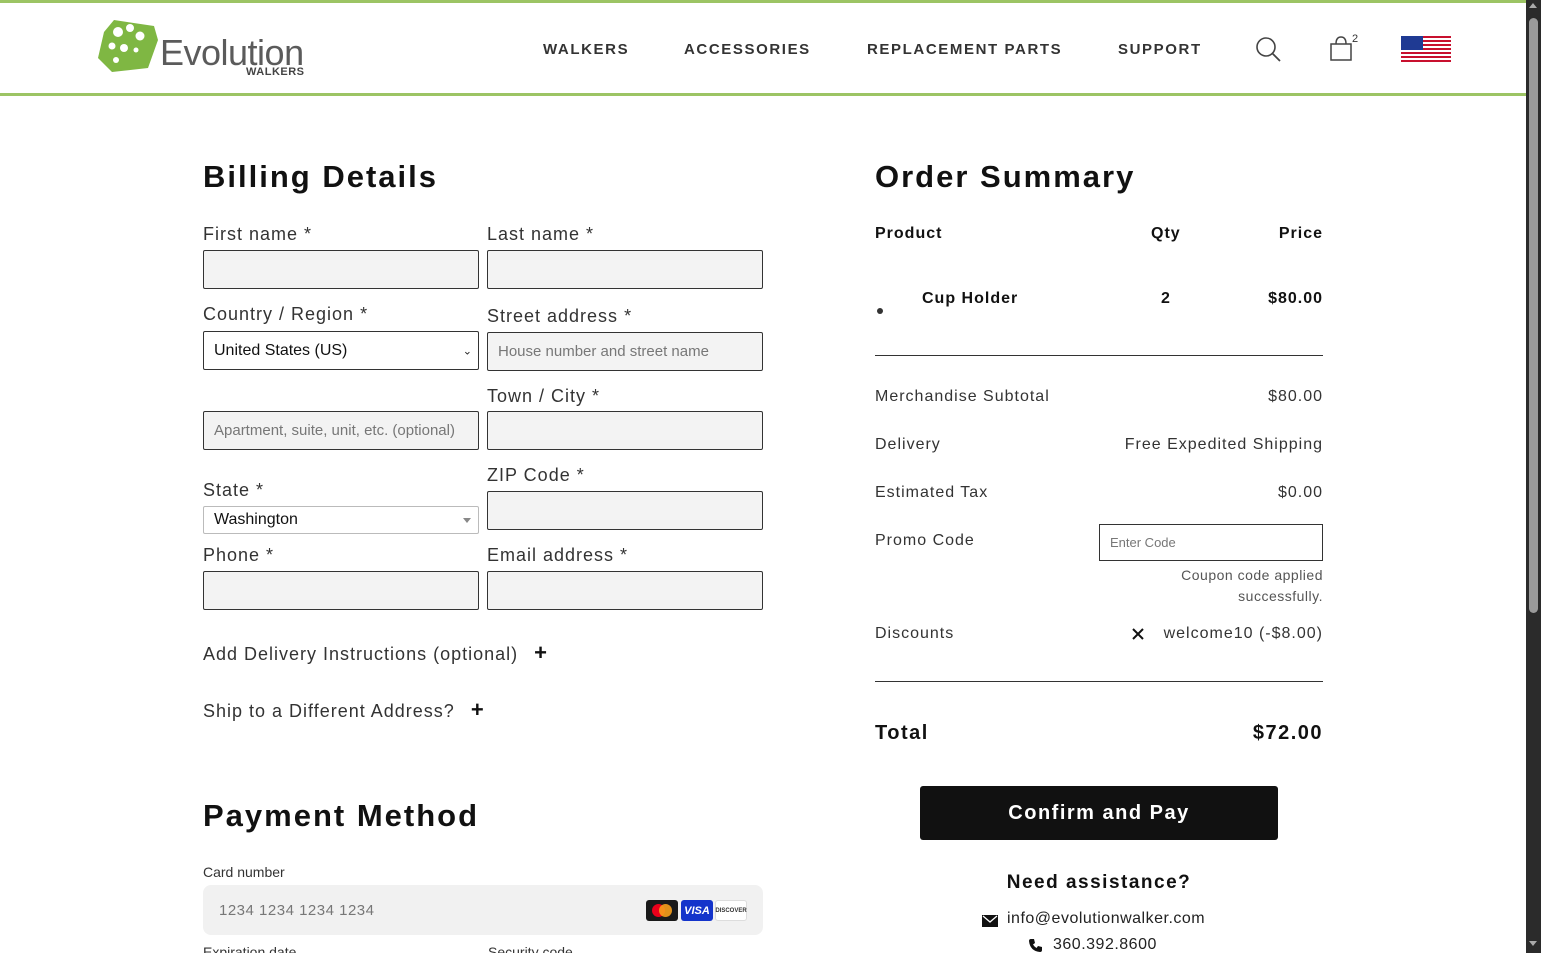 The image size is (1541, 953). Describe the element at coordinates (467, 520) in the screenshot. I see `dropdown-arrow-icon` at that location.